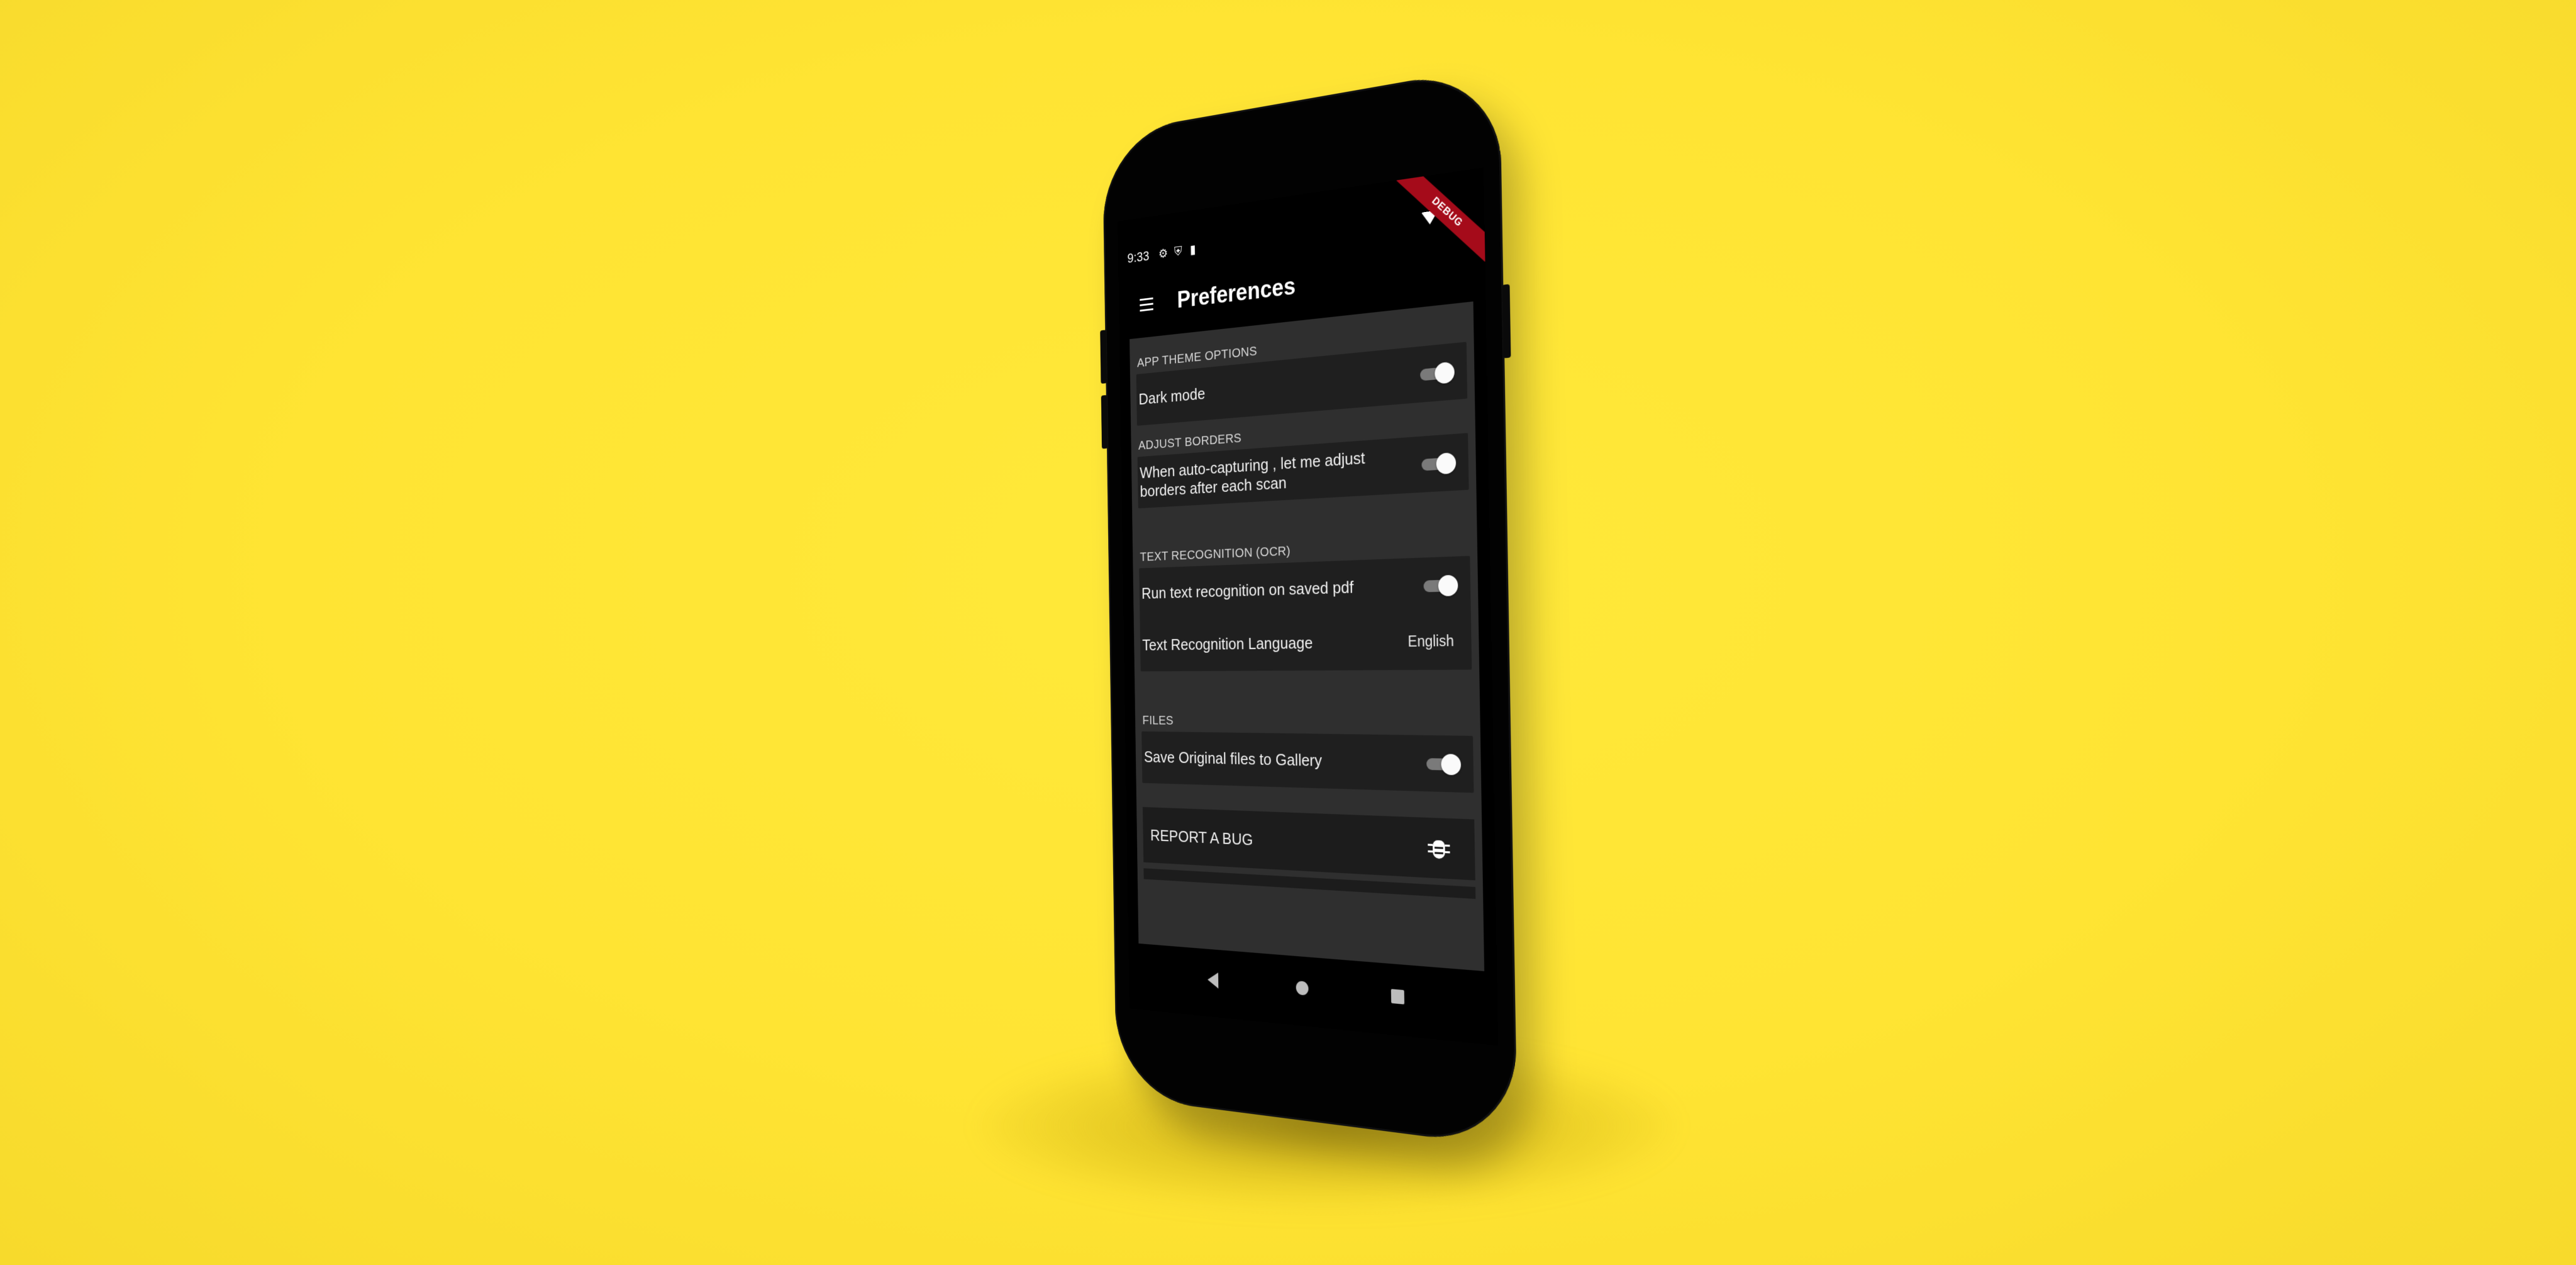 Image resolution: width=2576 pixels, height=1265 pixels. I want to click on page-title: Preferences, so click(1236, 292).